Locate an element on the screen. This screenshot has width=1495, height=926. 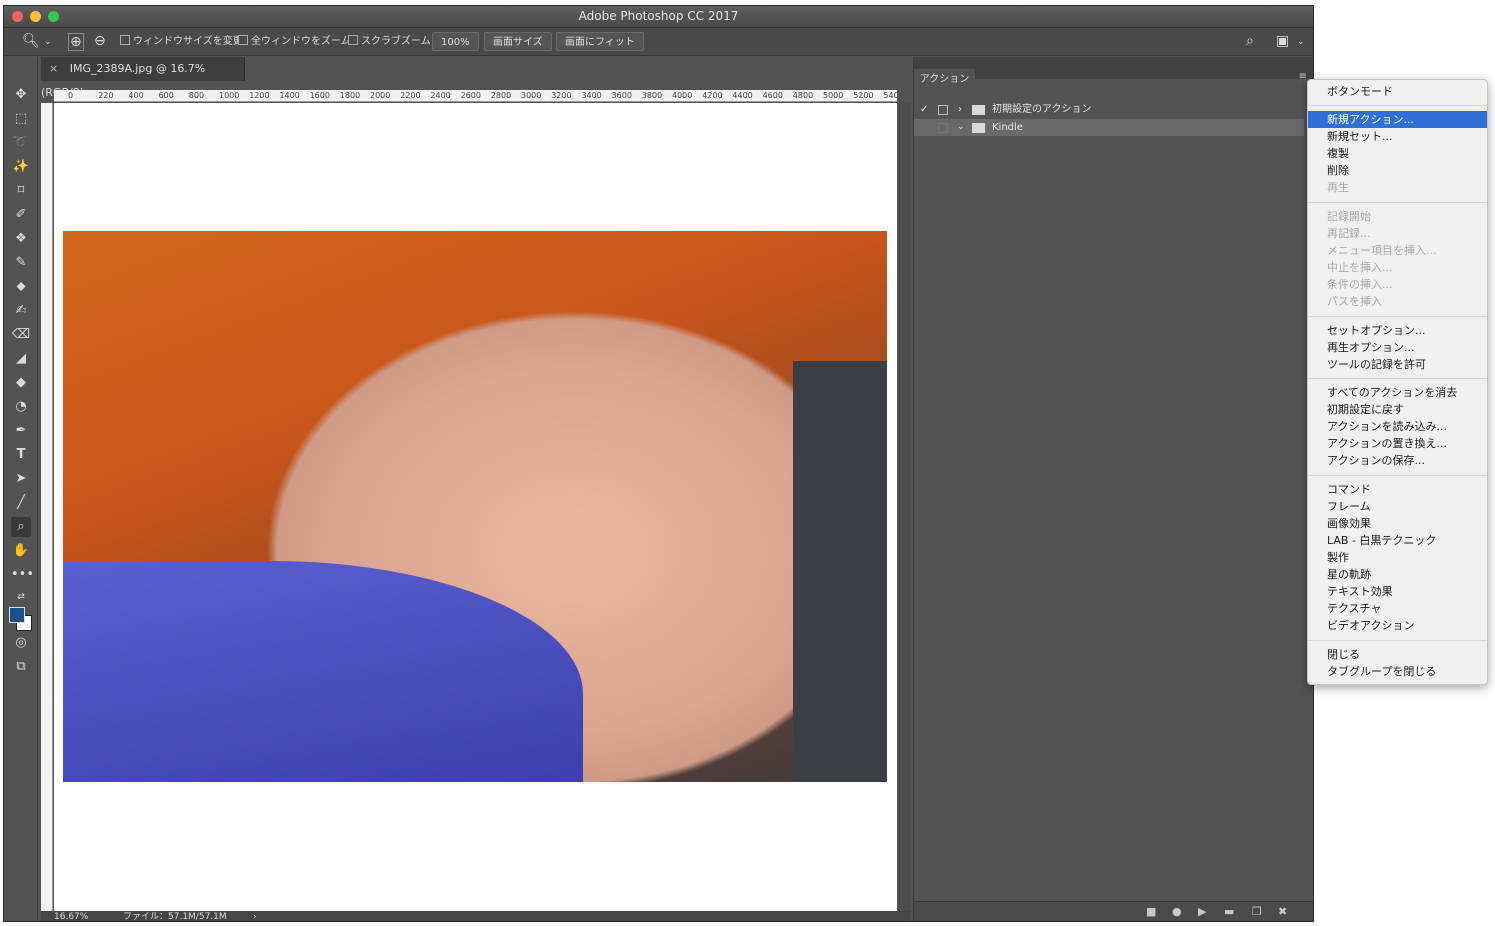
action-set-row: ⌄ Kindle is located at coordinates (1109, 127).